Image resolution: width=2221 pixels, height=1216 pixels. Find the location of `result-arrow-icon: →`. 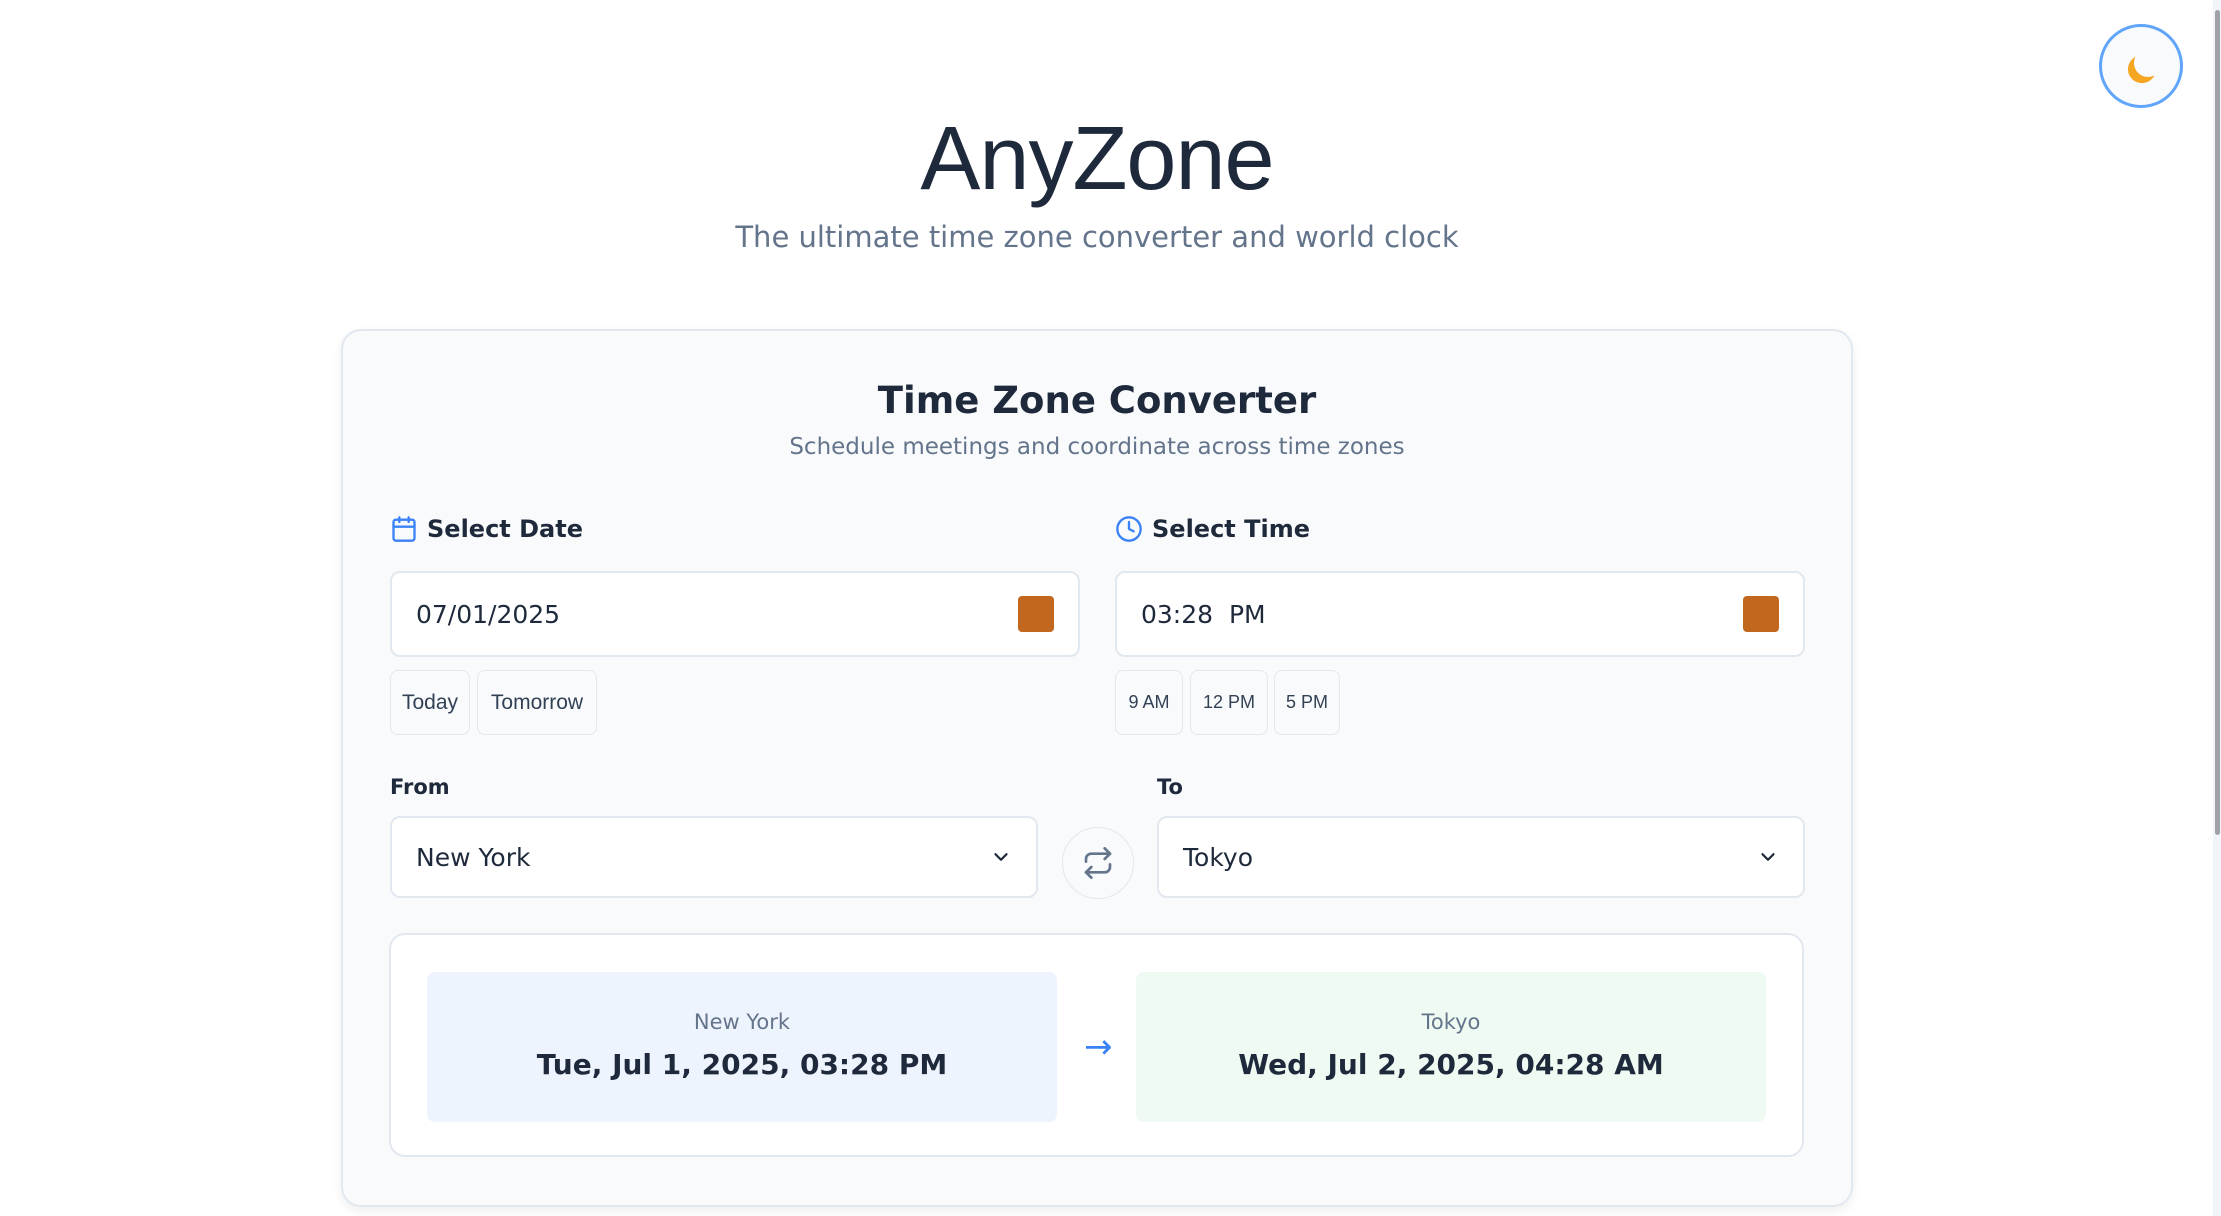

result-arrow-icon: → is located at coordinates (1098, 1047).